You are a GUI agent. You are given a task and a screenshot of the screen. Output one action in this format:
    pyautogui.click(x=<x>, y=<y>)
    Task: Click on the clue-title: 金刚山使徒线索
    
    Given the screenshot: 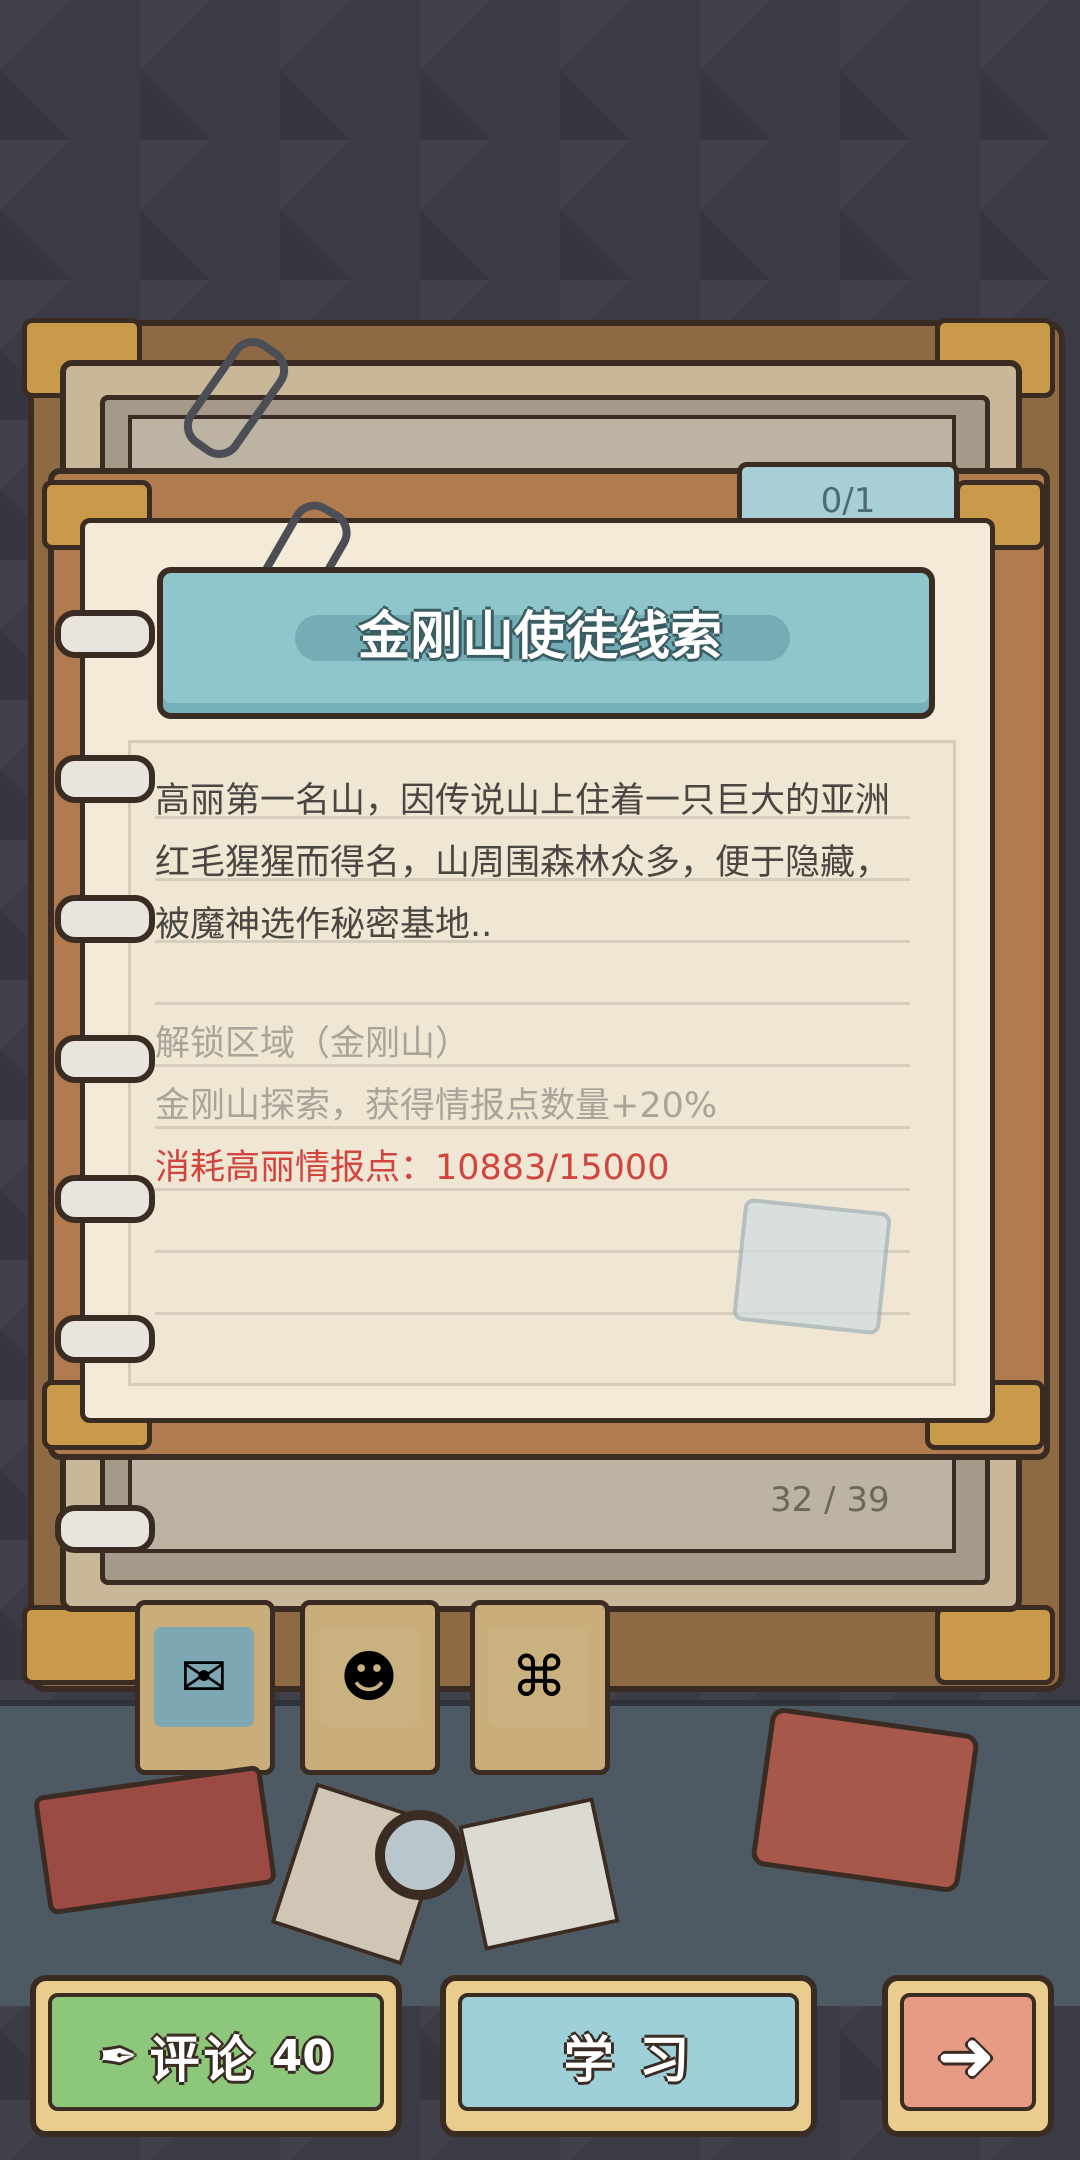 What is the action you would take?
    pyautogui.click(x=539, y=637)
    